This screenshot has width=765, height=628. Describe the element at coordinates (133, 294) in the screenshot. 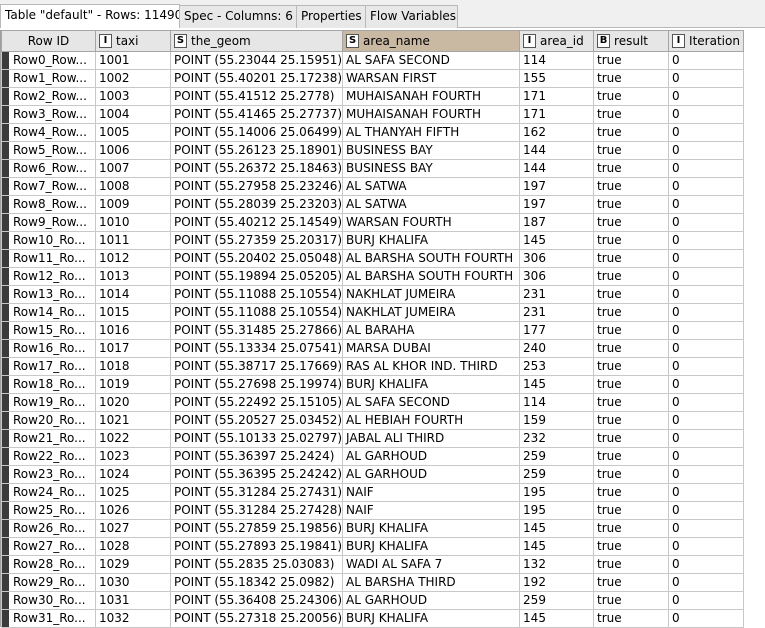

I see `taxi-cell: 1014` at that location.